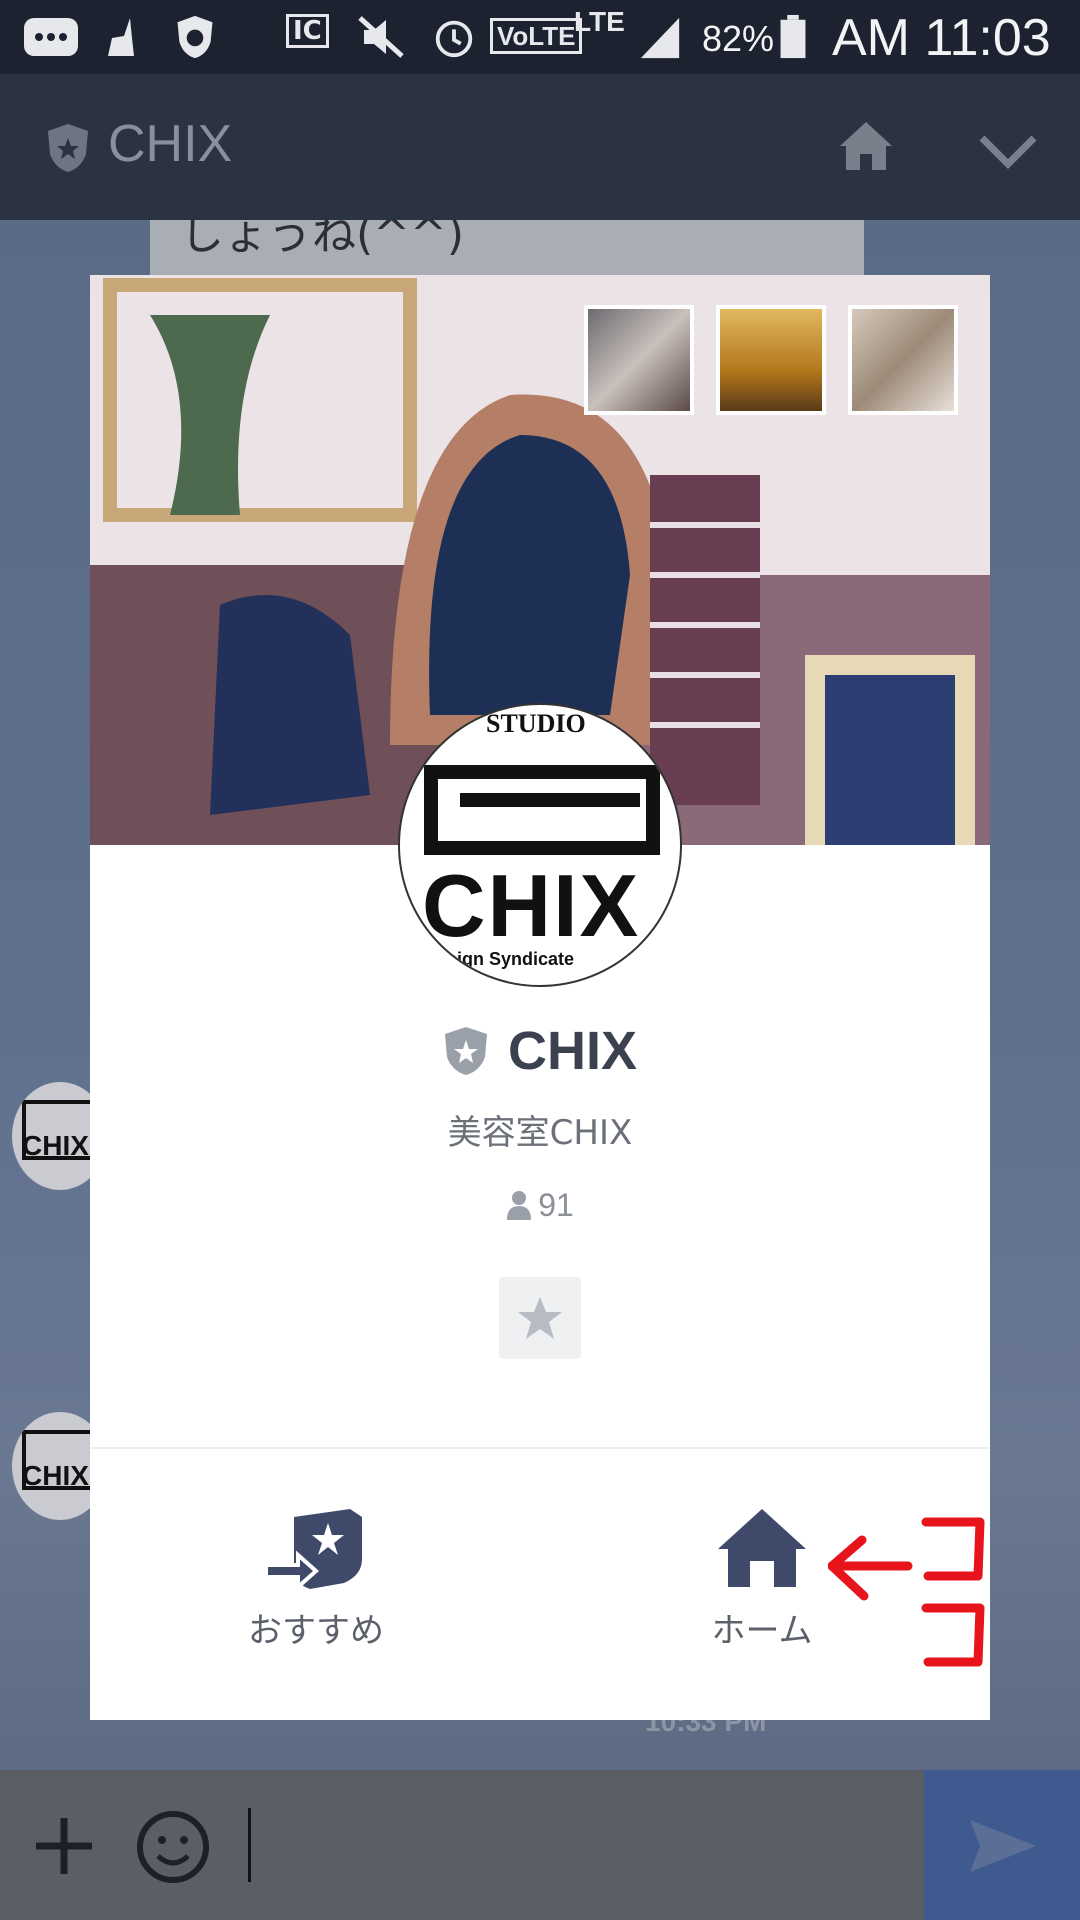 Image resolution: width=1080 pixels, height=1920 pixels. Describe the element at coordinates (316, 1631) in the screenshot. I see `recommend-label: おすすめ` at that location.